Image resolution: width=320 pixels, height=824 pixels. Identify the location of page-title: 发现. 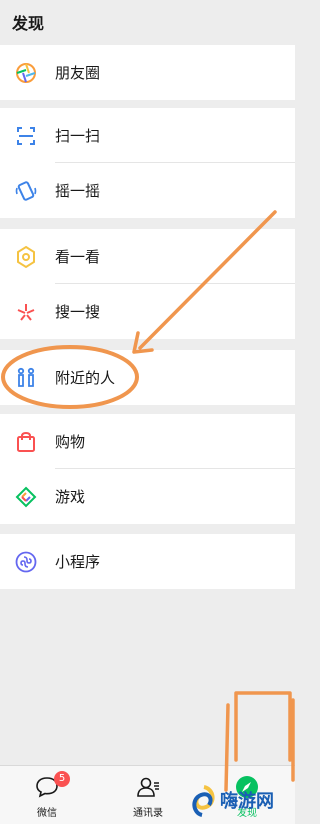
(28, 23).